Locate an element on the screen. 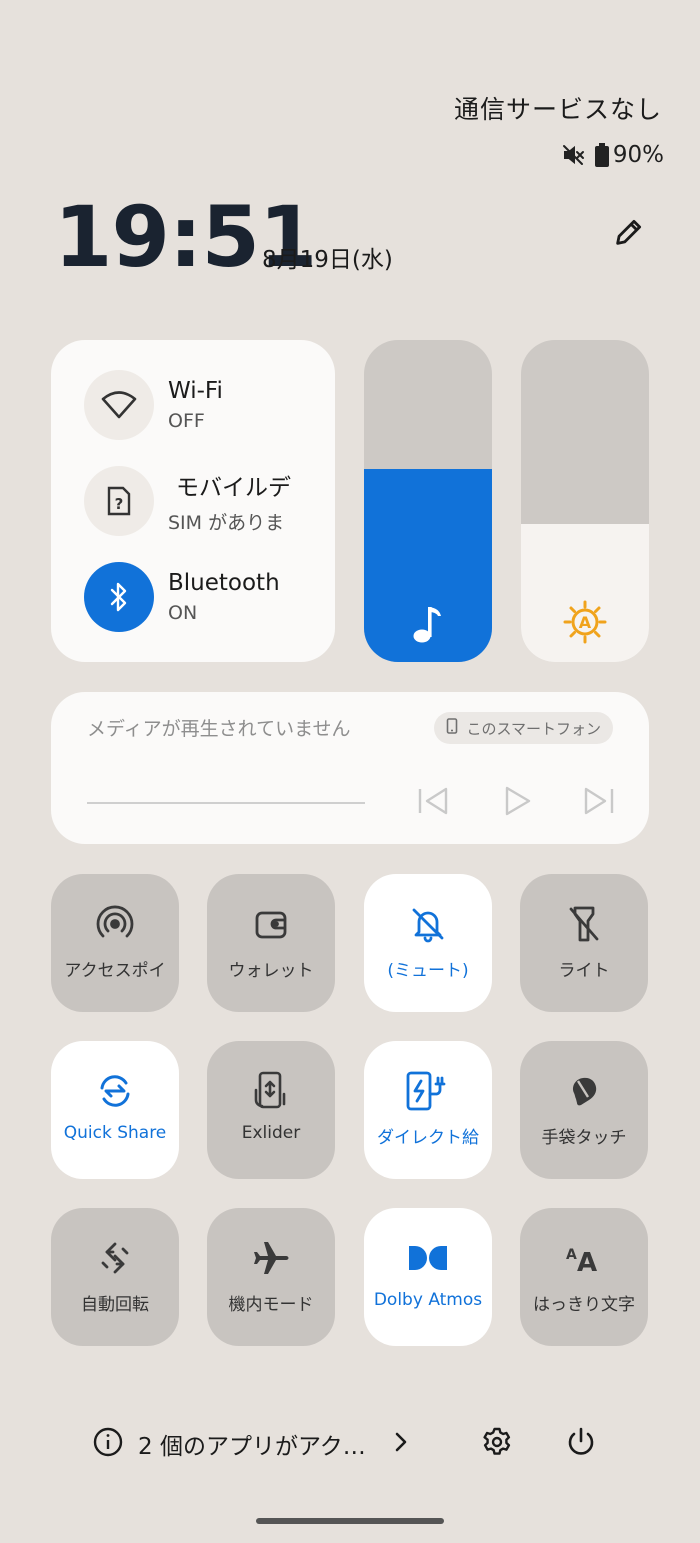 Image resolution: width=700 pixels, height=1543 pixels. wifi-label: Wi-Fi is located at coordinates (195, 391).